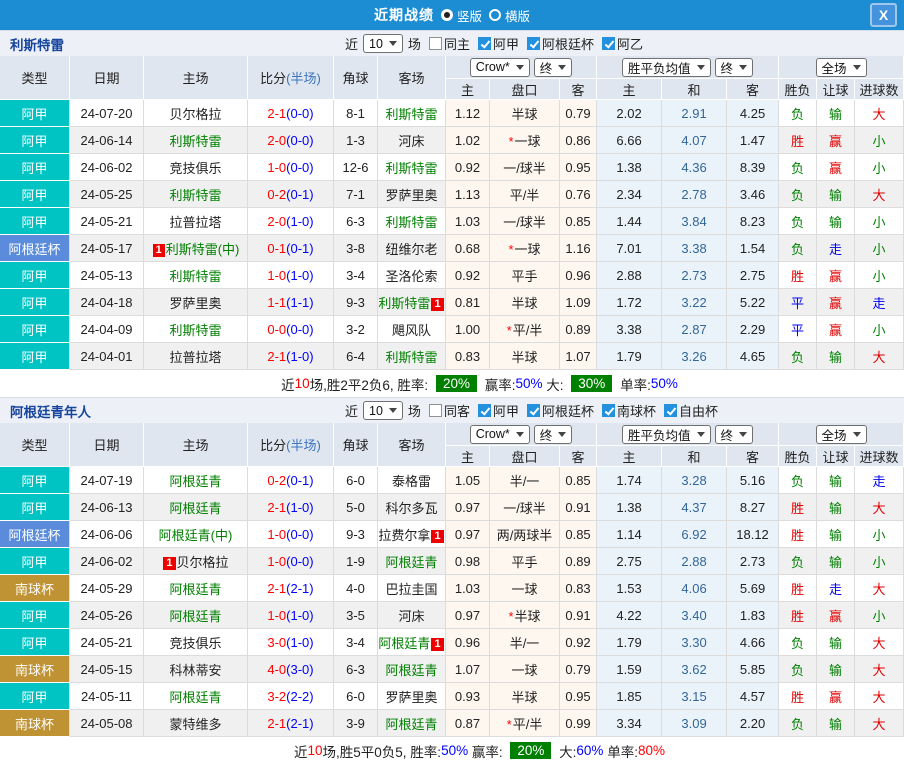 This screenshot has width=904, height=776. What do you see at coordinates (753, 669) in the screenshot?
I see `mean-away-odds: 5.85` at bounding box center [753, 669].